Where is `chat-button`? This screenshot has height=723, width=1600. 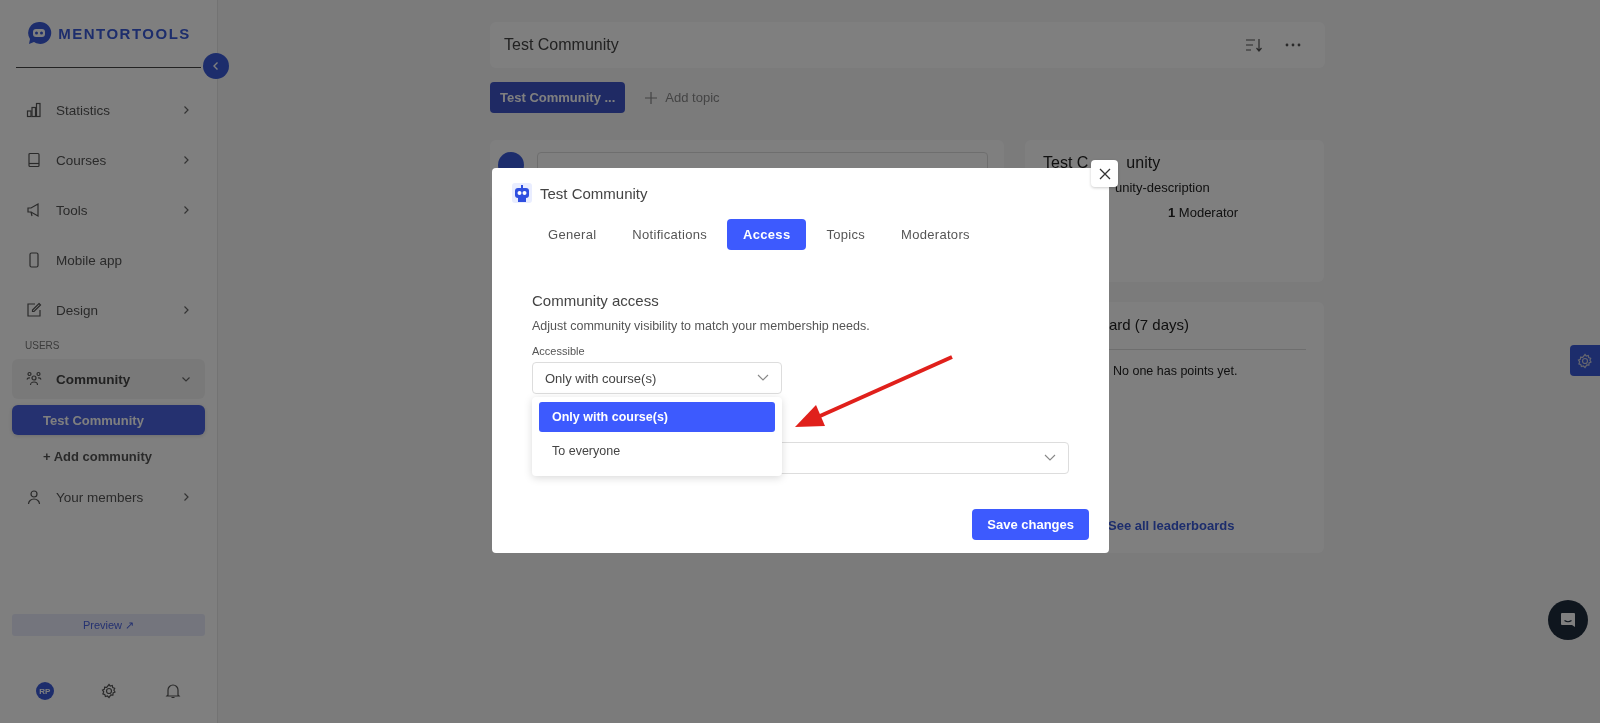
chat-button is located at coordinates (1568, 620).